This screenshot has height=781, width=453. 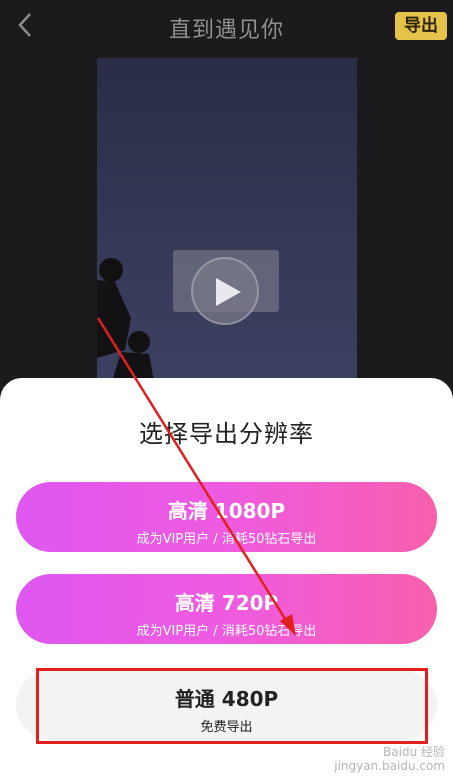 I want to click on watermark: Baidu 经验 jingyan.baidu.com, so click(x=389, y=759).